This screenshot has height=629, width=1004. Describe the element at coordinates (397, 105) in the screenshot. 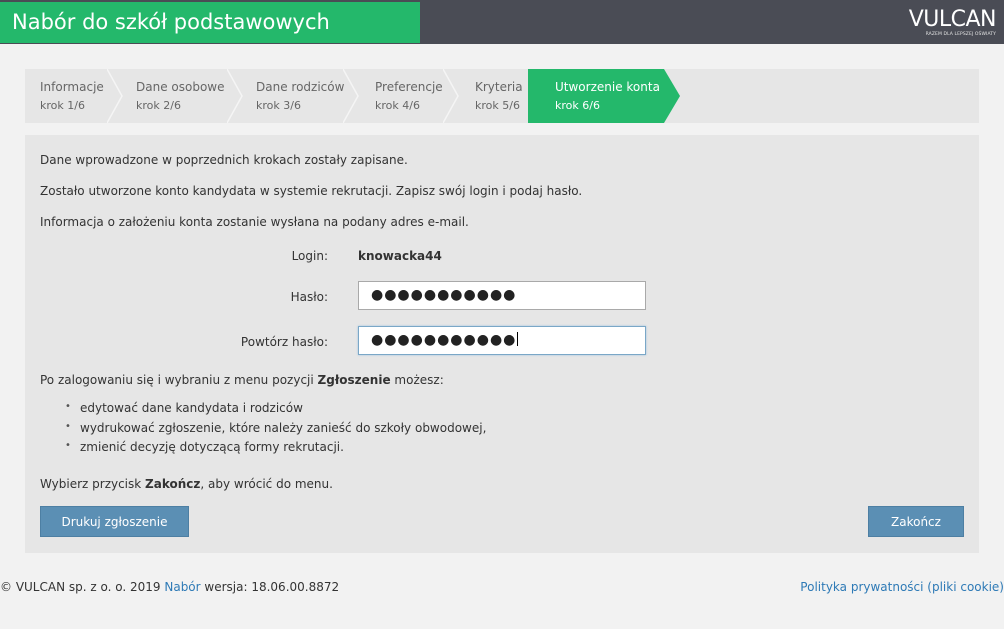

I see `step-number: krok 4/6` at that location.